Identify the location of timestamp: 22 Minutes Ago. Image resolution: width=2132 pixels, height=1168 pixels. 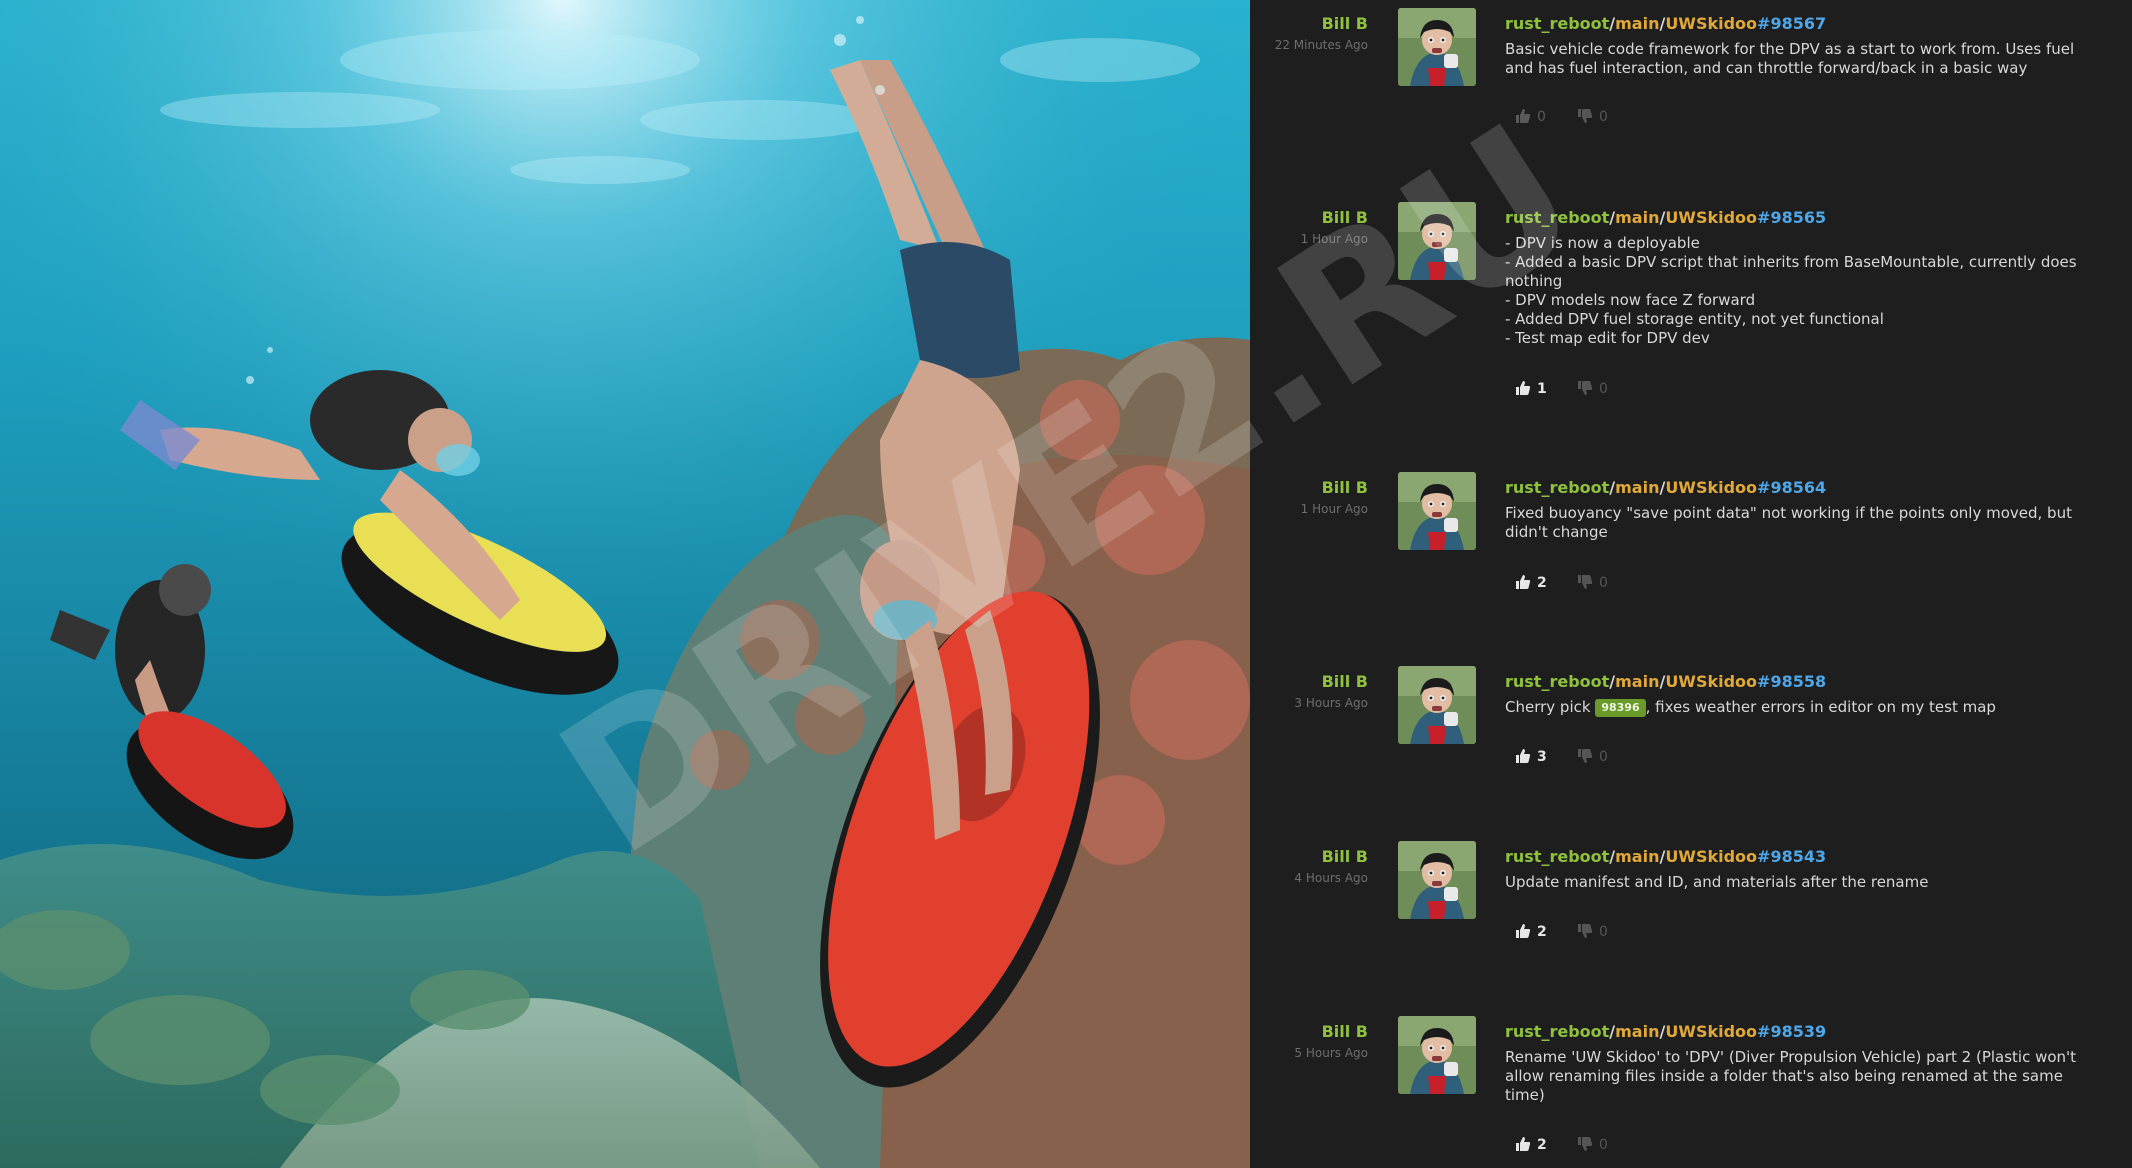
(1321, 45).